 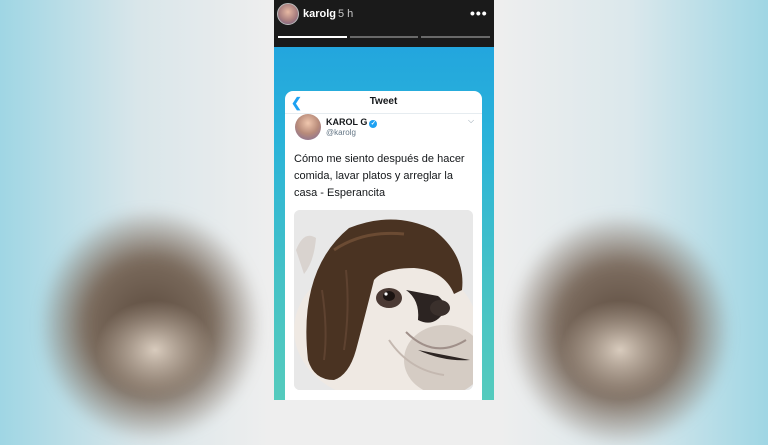 What do you see at coordinates (155, 350) in the screenshot?
I see `background-blur-left-highlight` at bounding box center [155, 350].